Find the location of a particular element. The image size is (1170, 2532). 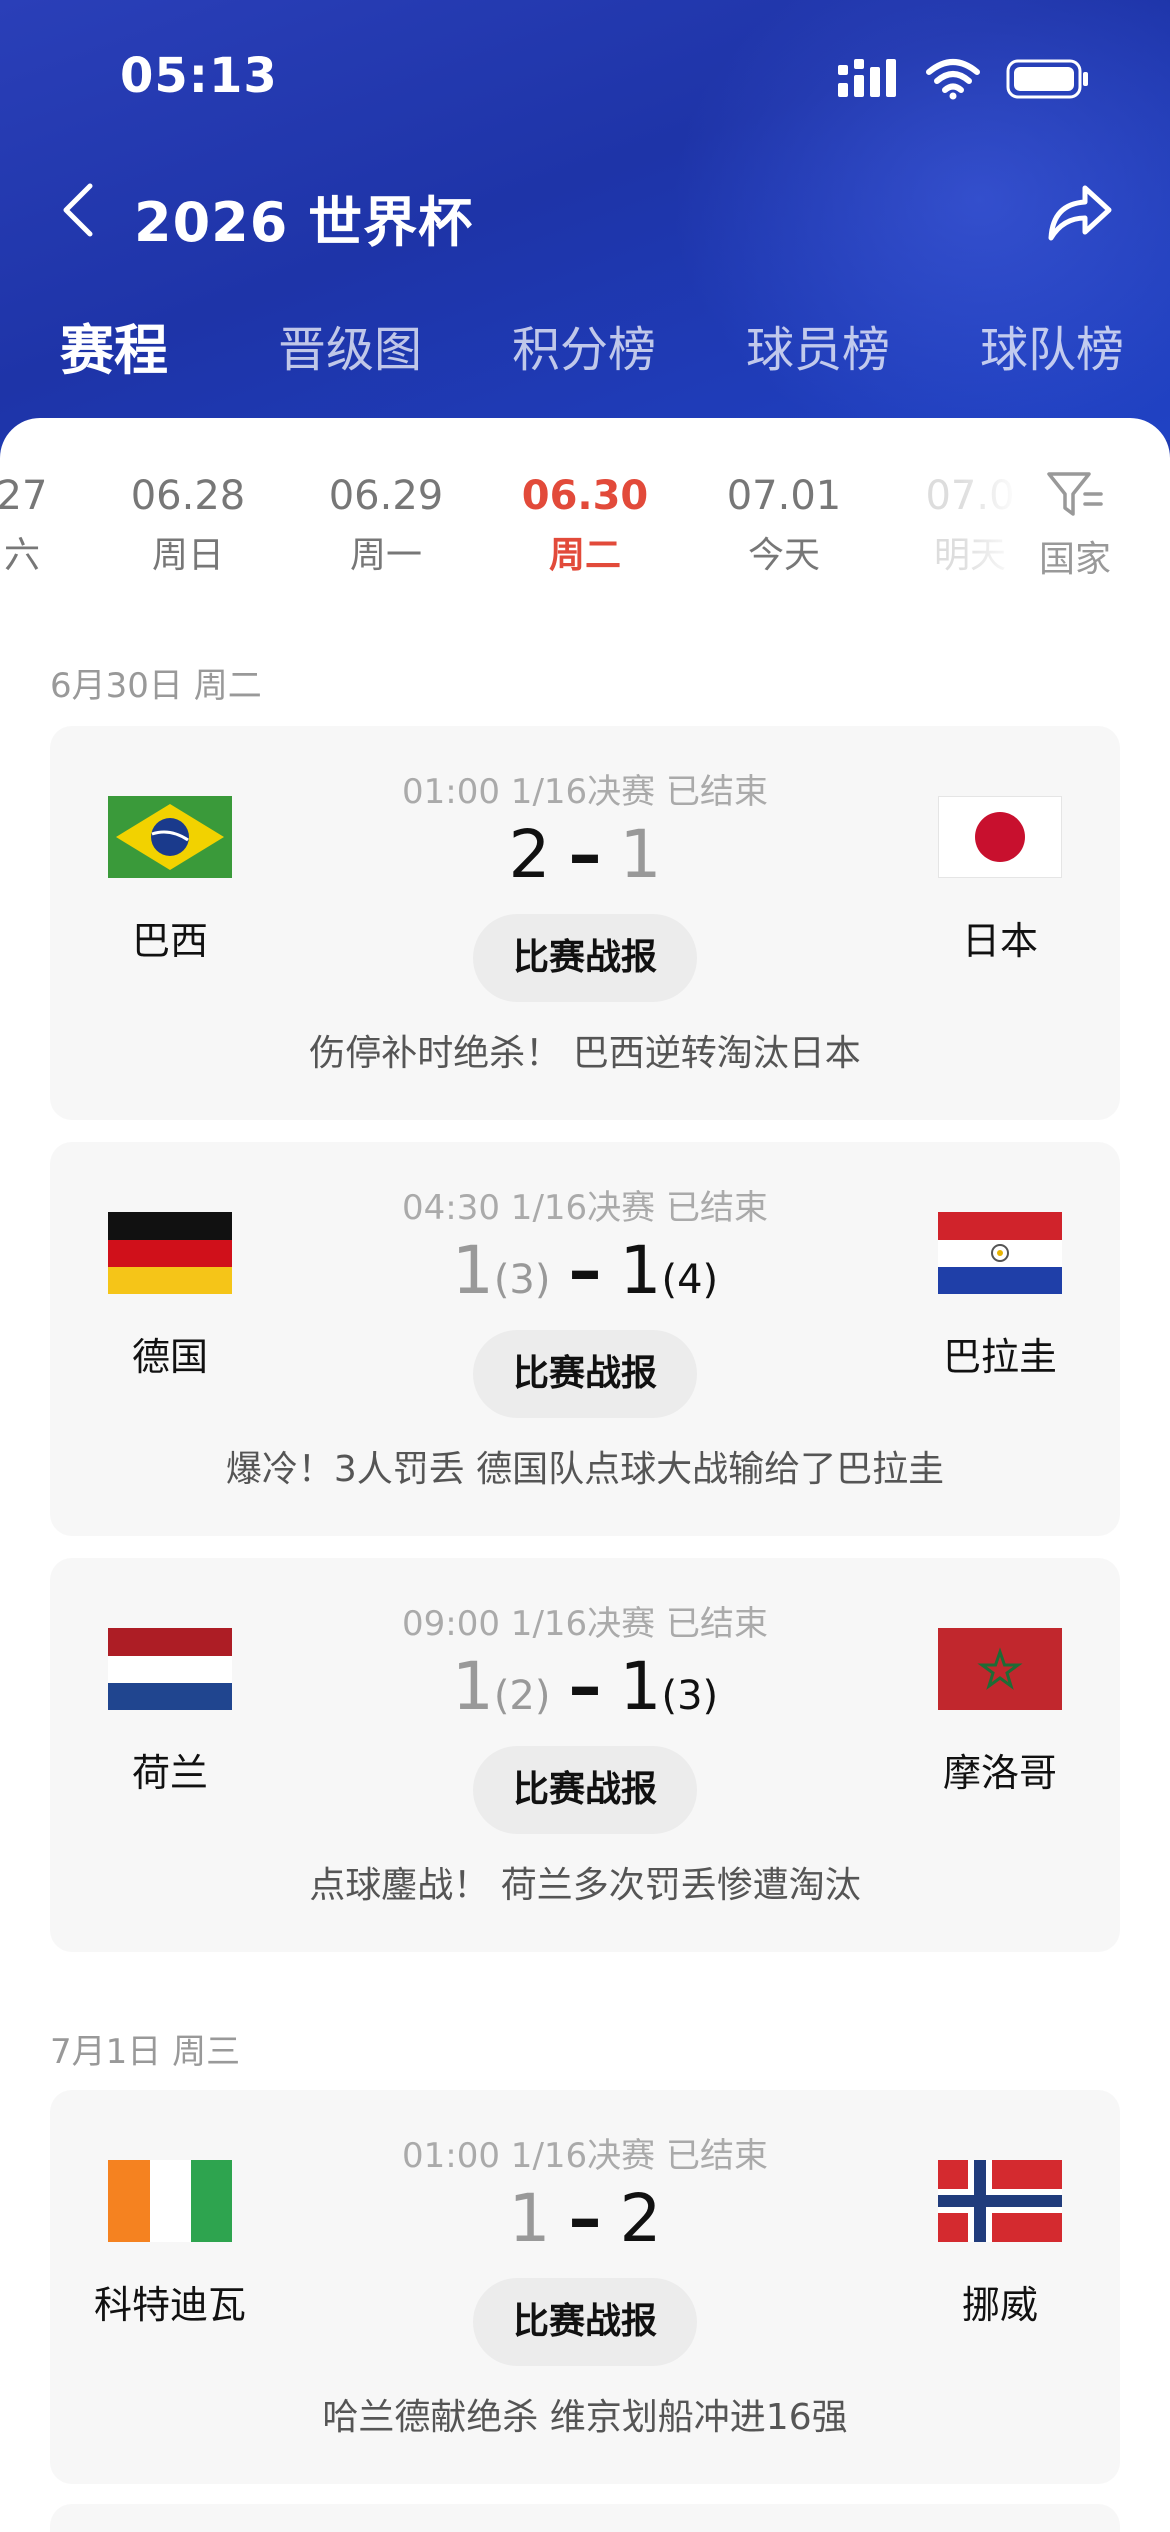

tab-bar: 赛程 晋级图 积分榜 球员榜 球队榜 is located at coordinates (585, 341).